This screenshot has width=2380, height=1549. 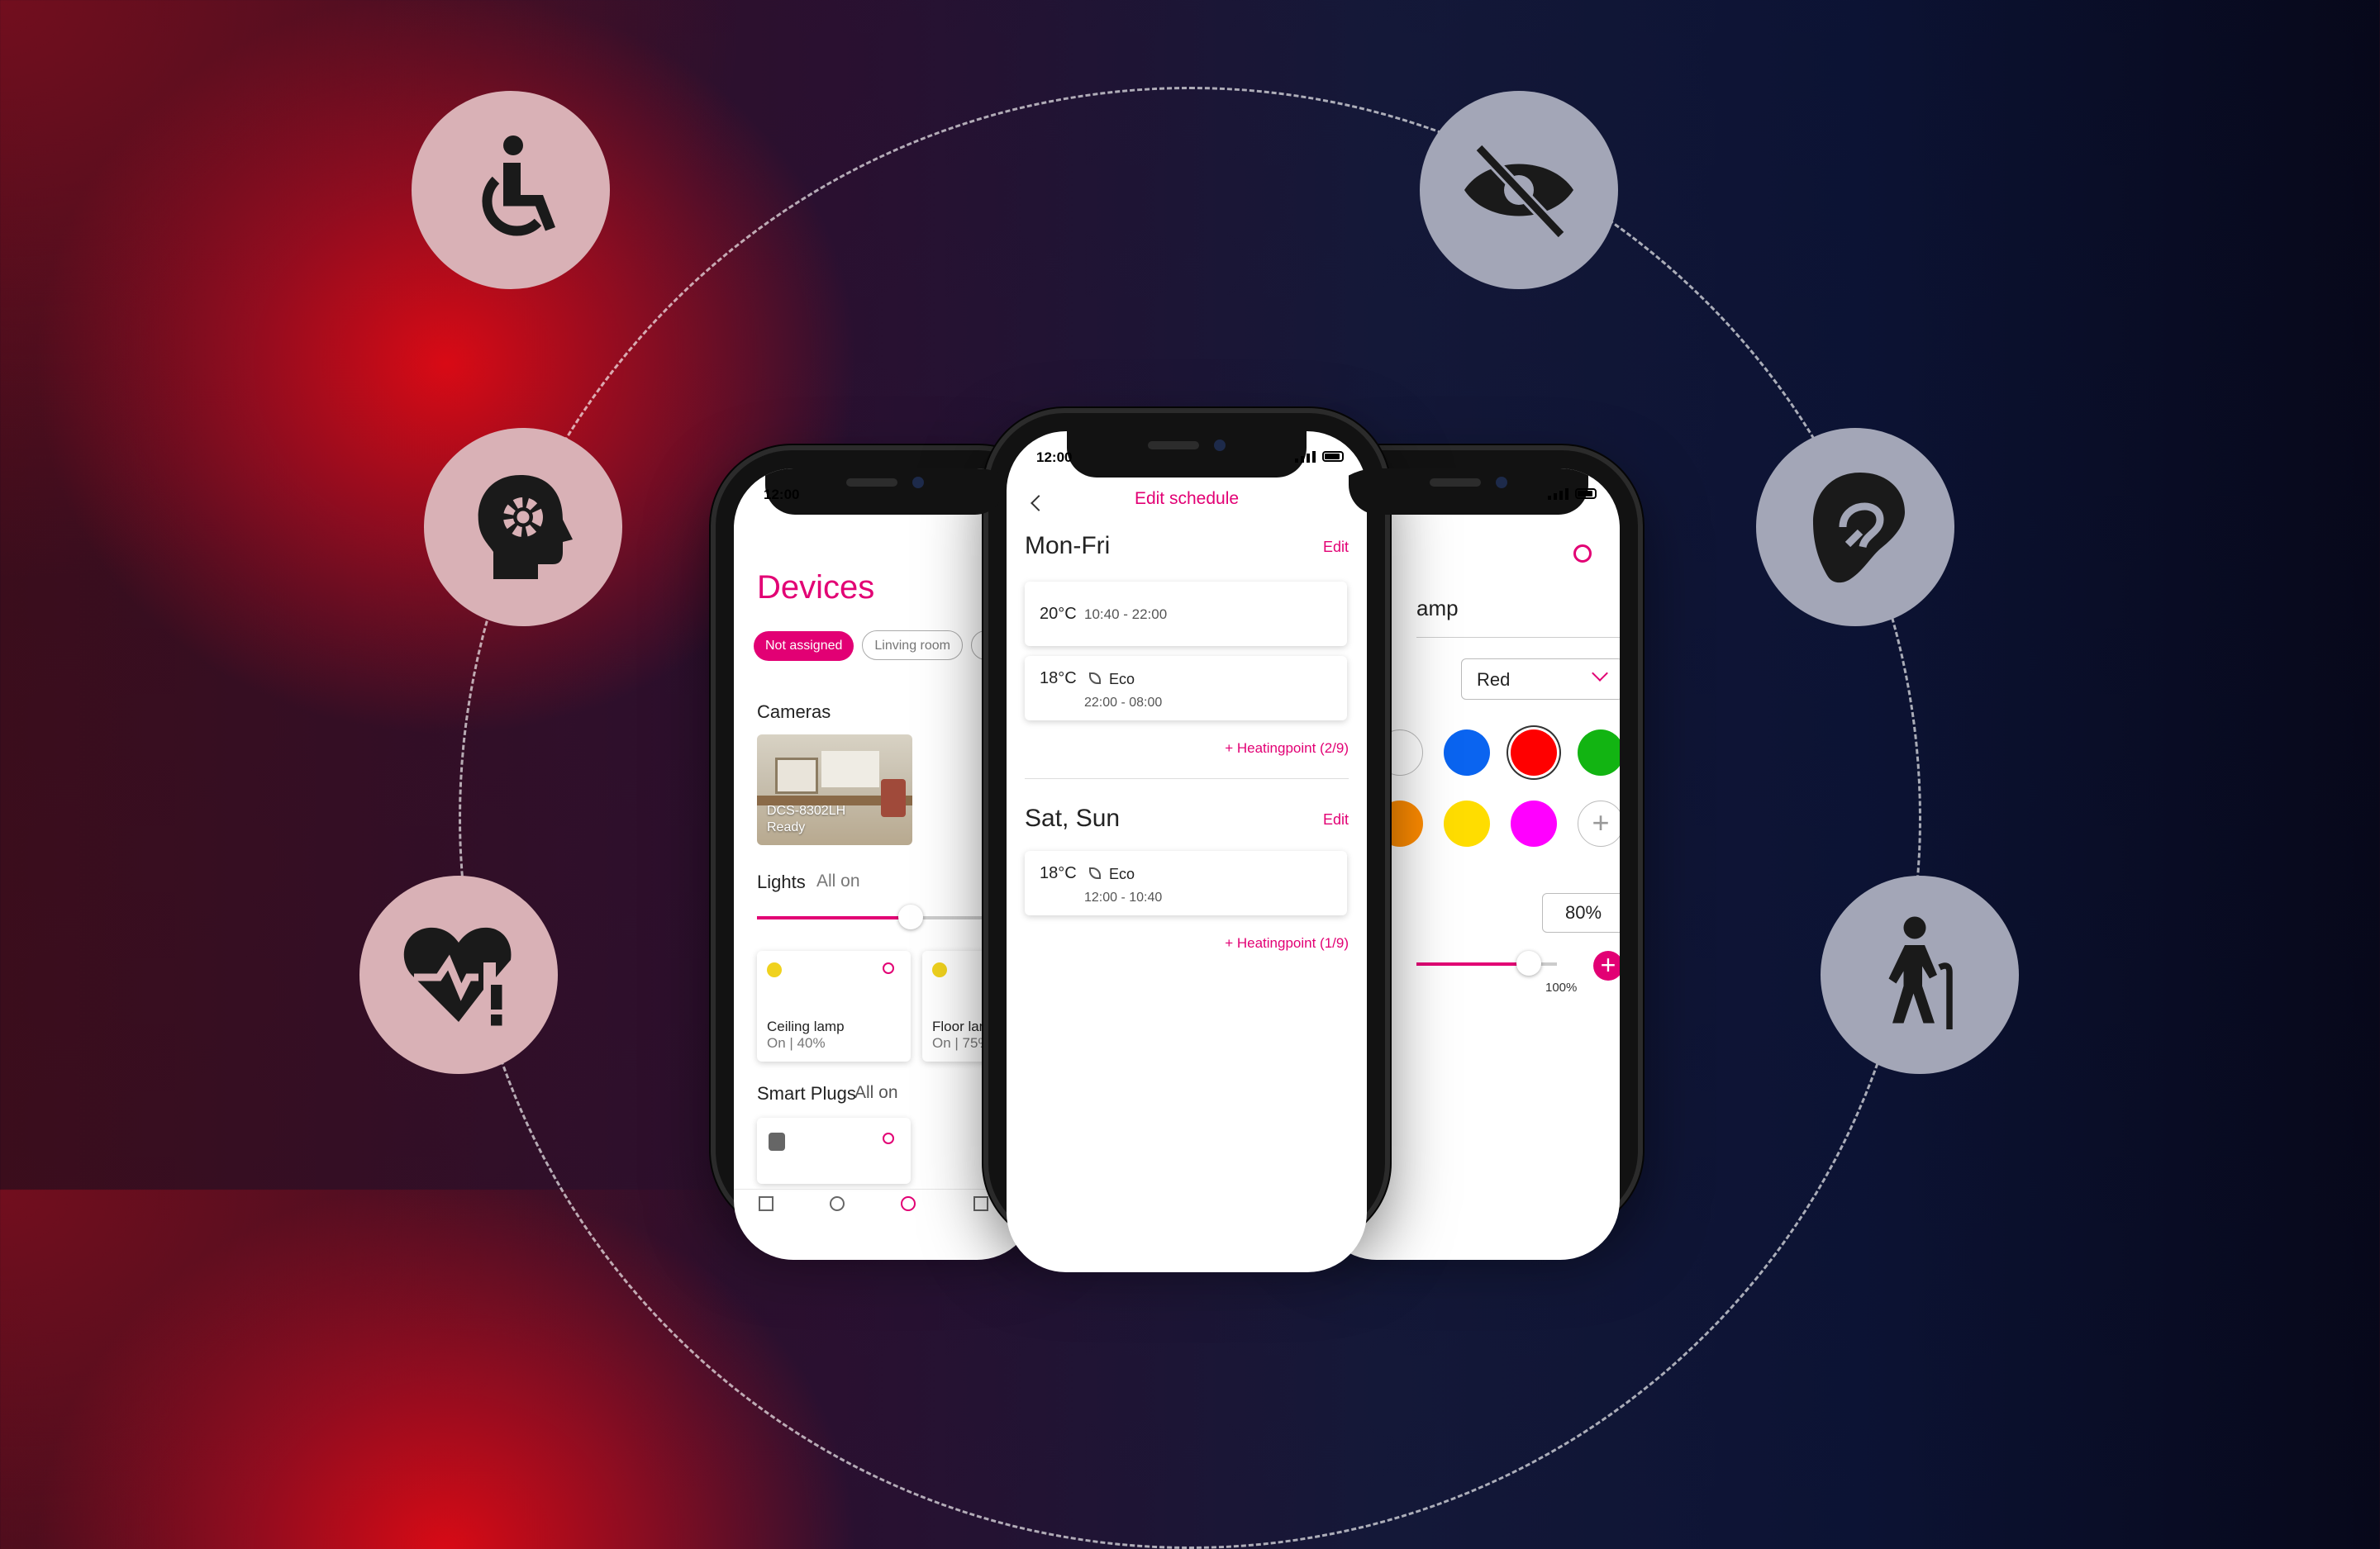 What do you see at coordinates (1186, 688) in the screenshot?
I see `heatingpoint-card: 18°C Eco 22:00 - 08:00` at bounding box center [1186, 688].